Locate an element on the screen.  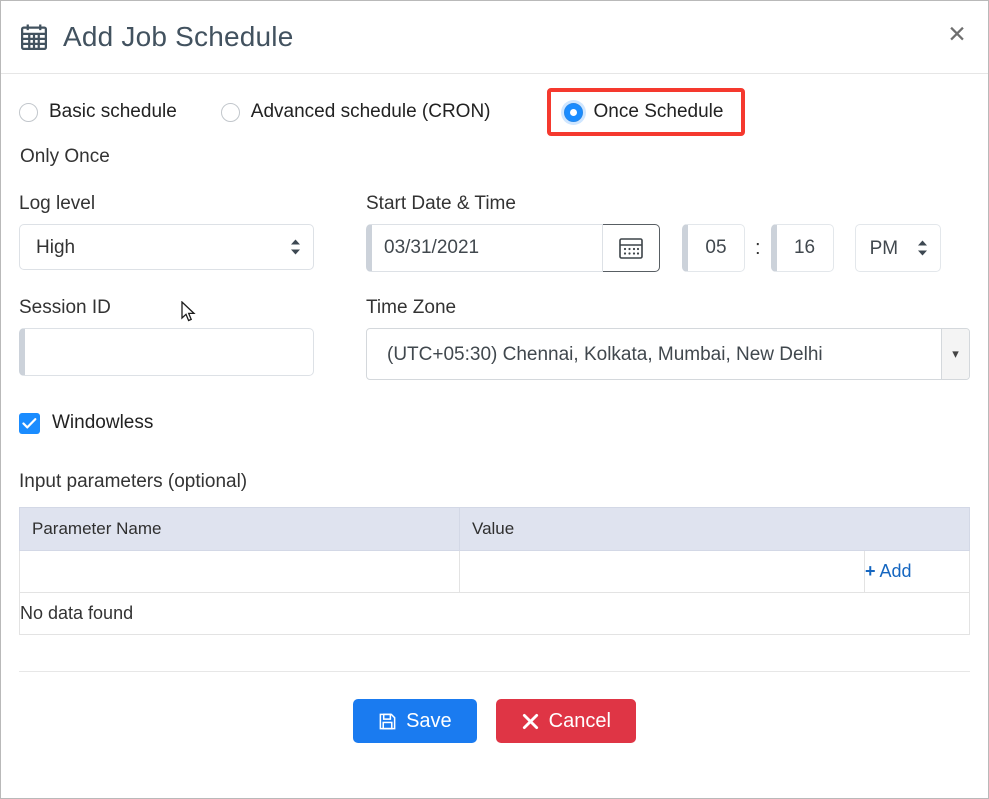
close-icon: ✕ is located at coordinates (957, 34).